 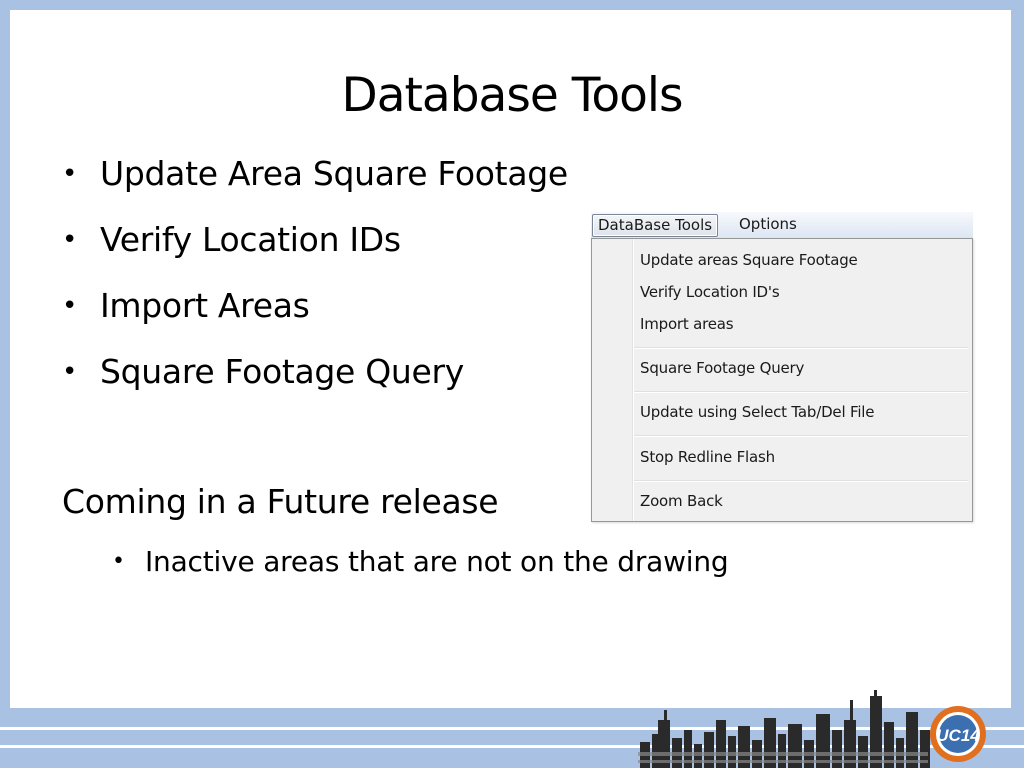 I want to click on bullet-label: Verify Location IDs, so click(x=250, y=239).